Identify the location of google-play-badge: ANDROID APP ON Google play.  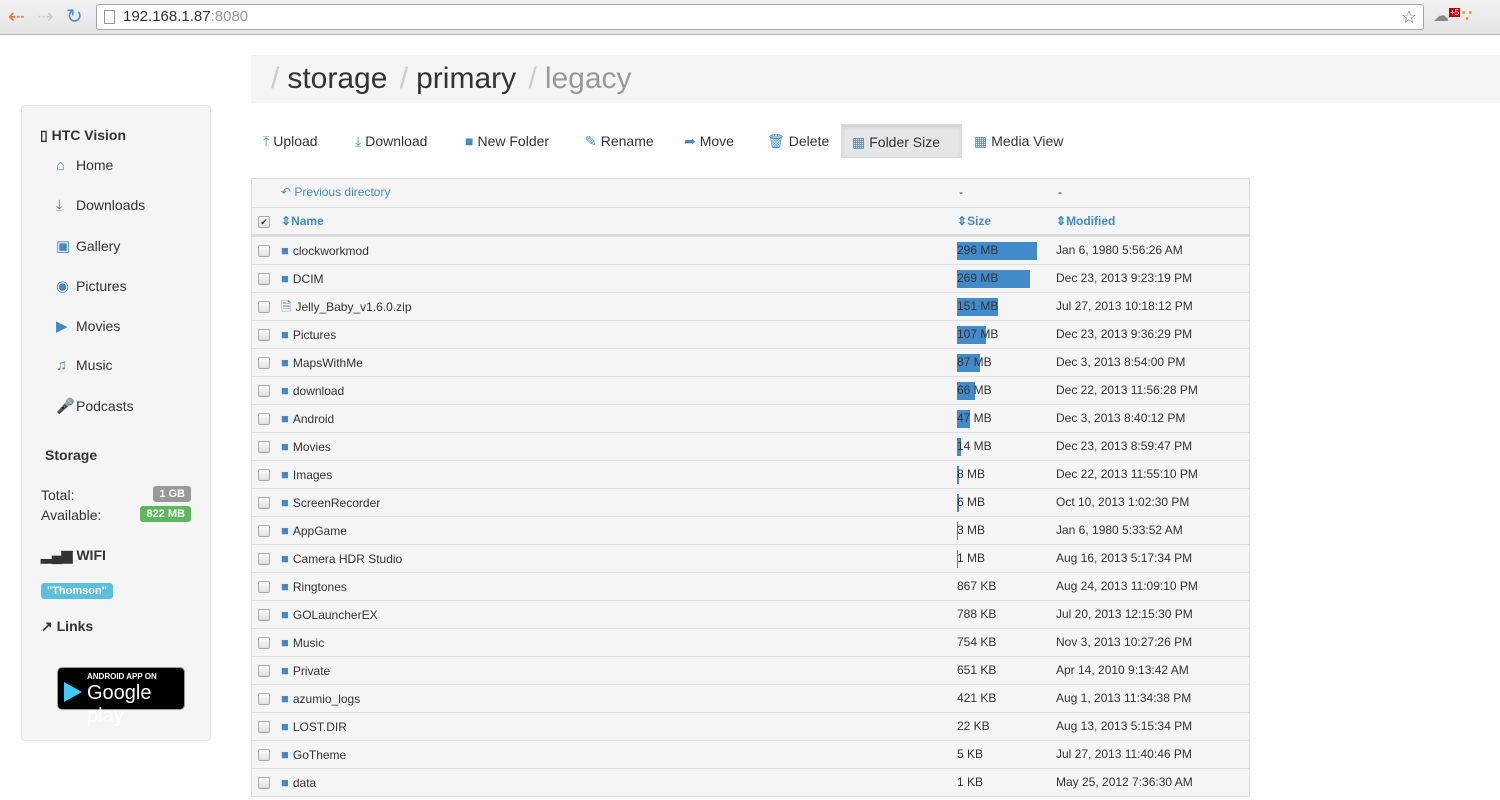
(121, 697).